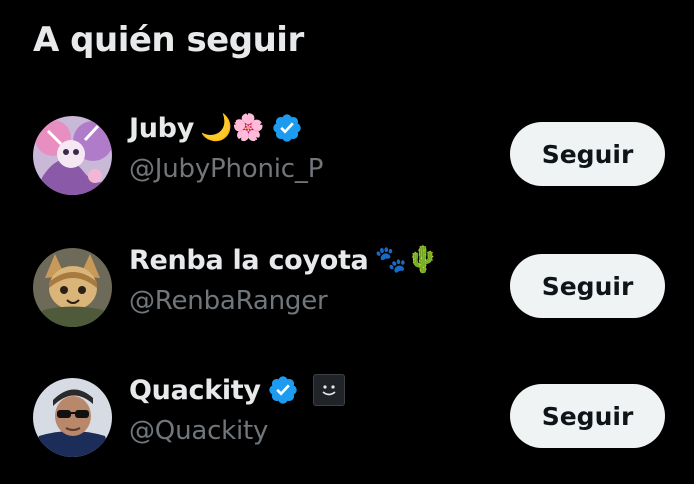  Describe the element at coordinates (228, 301) in the screenshot. I see `user-handle: @RenbaRanger` at that location.